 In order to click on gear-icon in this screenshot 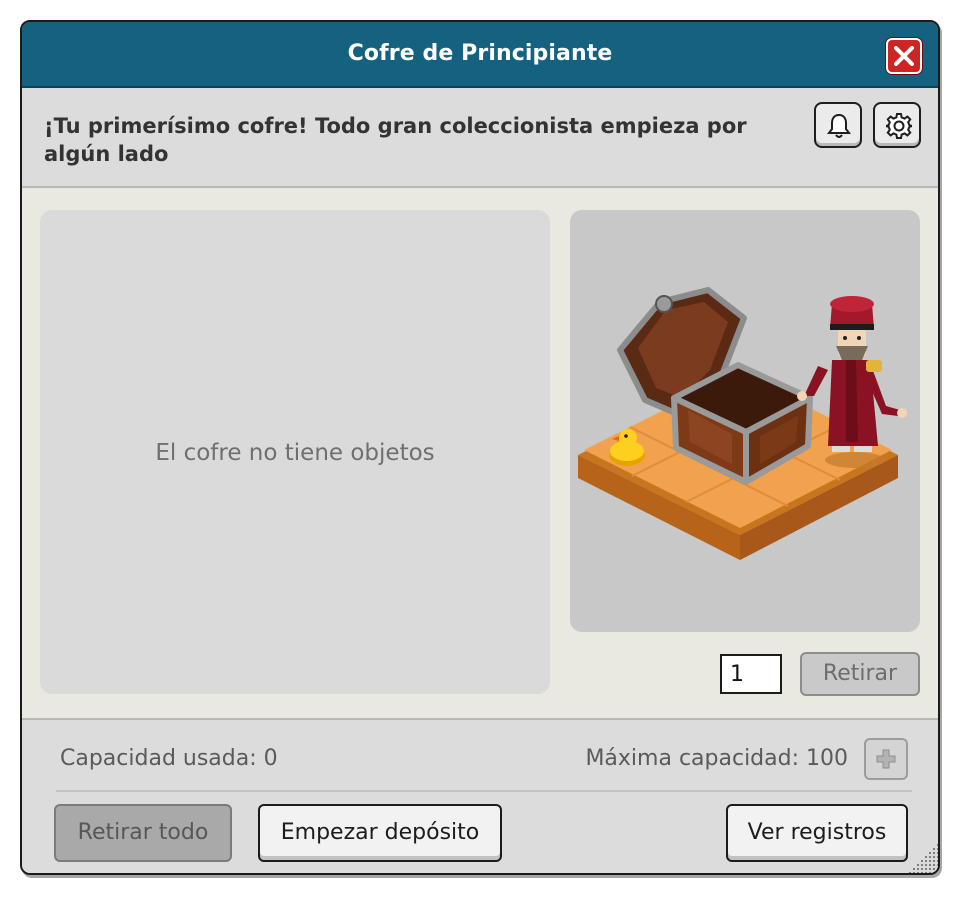, I will do `click(899, 126)`.